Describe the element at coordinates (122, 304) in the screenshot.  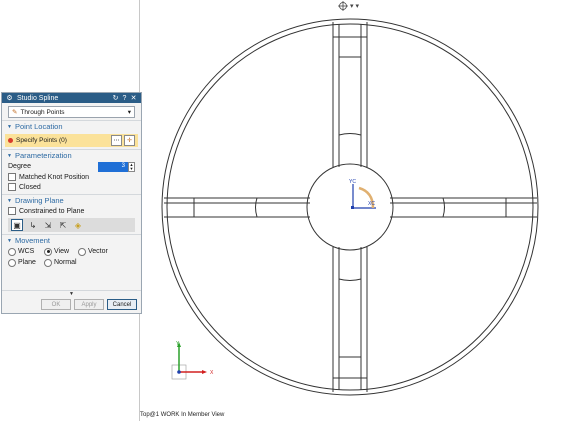
I see `cancel-button: Cancel` at that location.